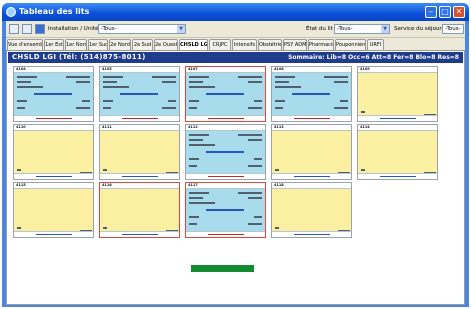 The width and height of the screenshot is (471, 309). Describe the element at coordinates (76, 44) in the screenshot. I see `tab-1er-nord: 1er Nord` at that location.